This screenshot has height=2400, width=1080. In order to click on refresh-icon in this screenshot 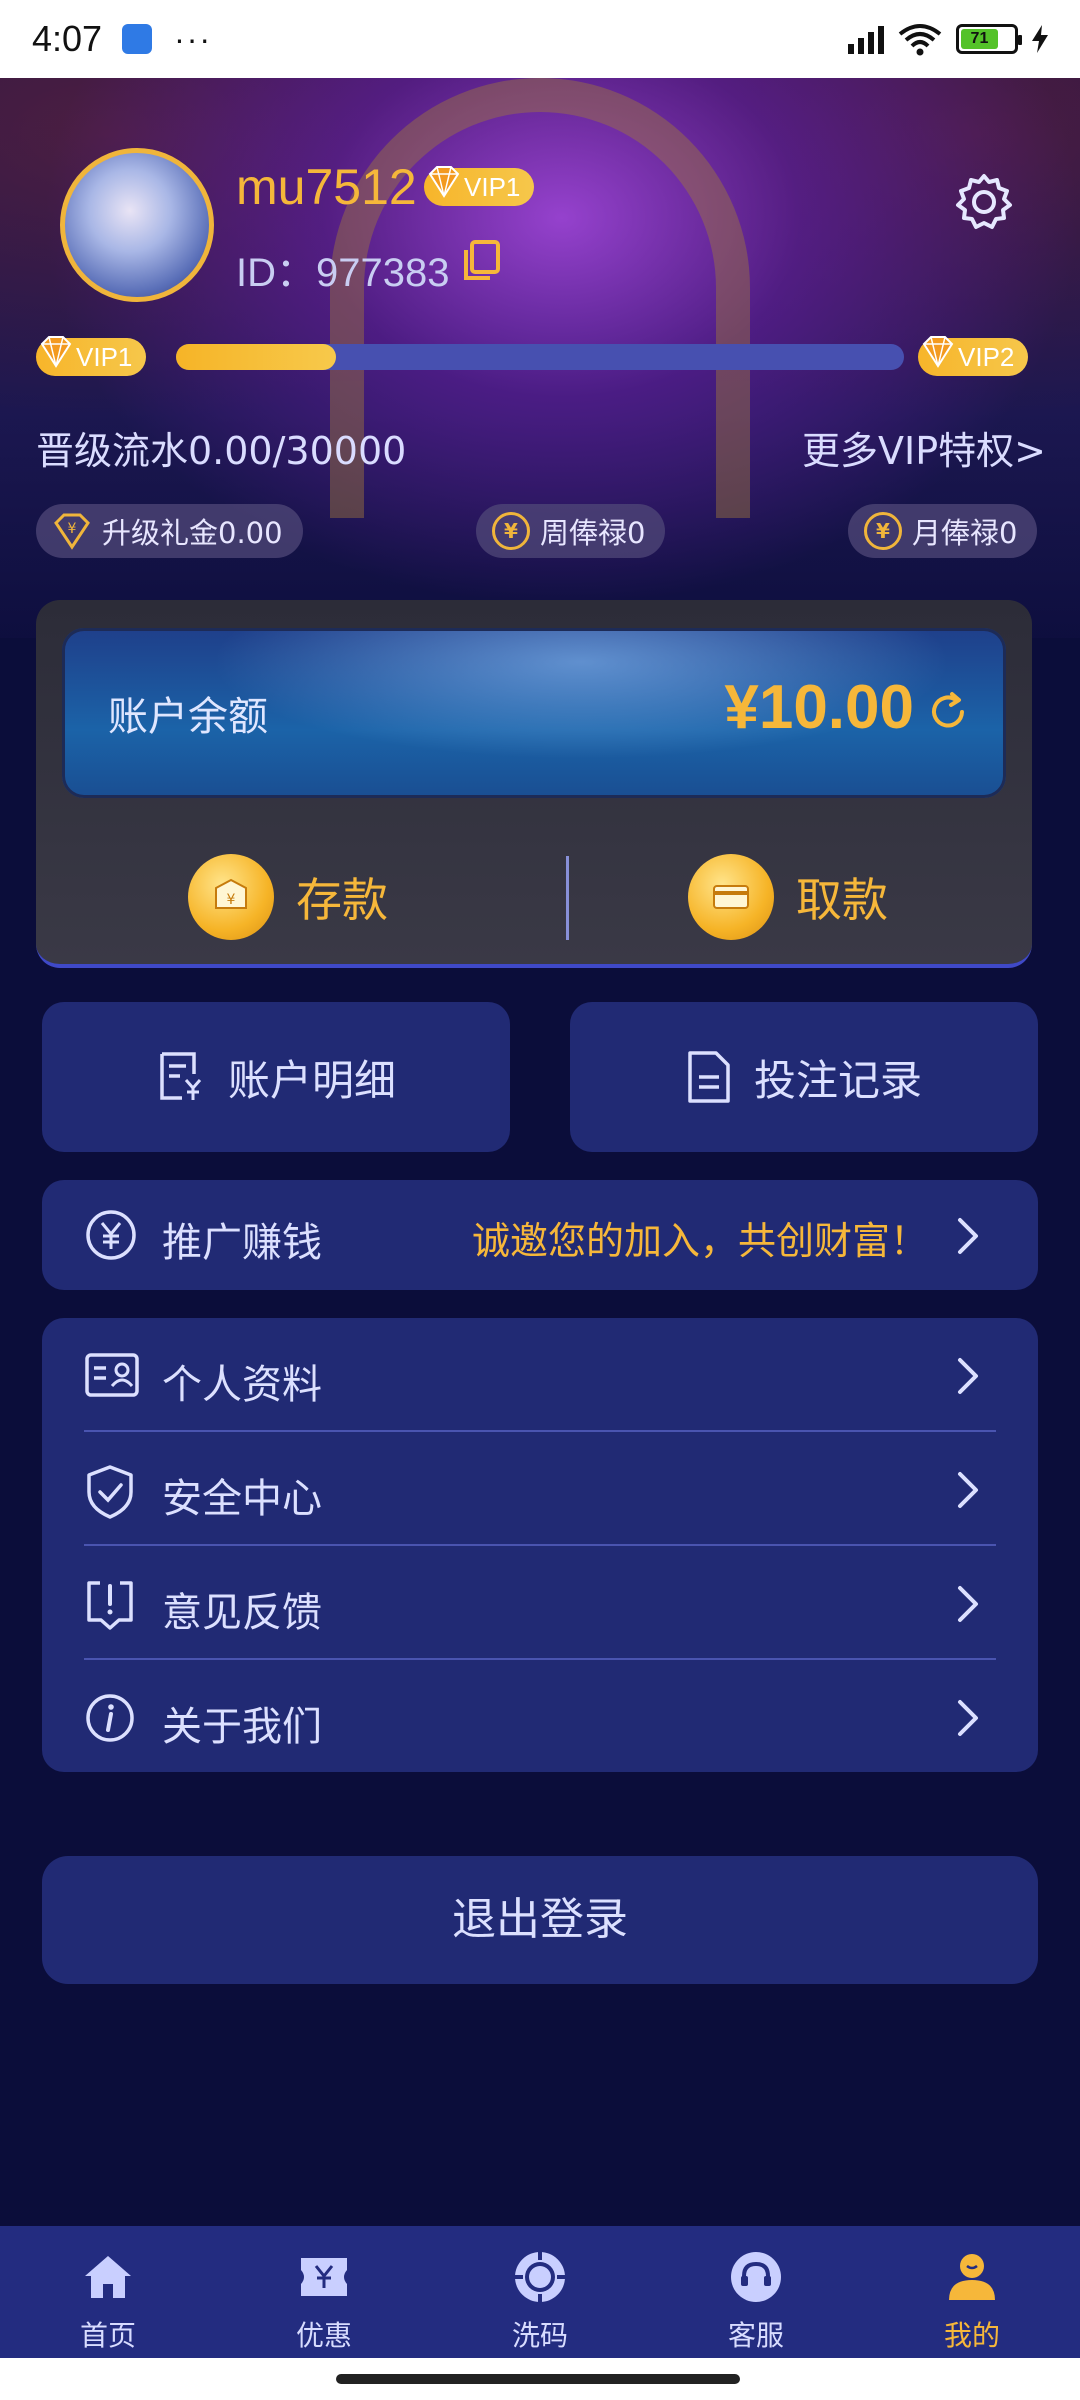, I will do `click(948, 712)`.